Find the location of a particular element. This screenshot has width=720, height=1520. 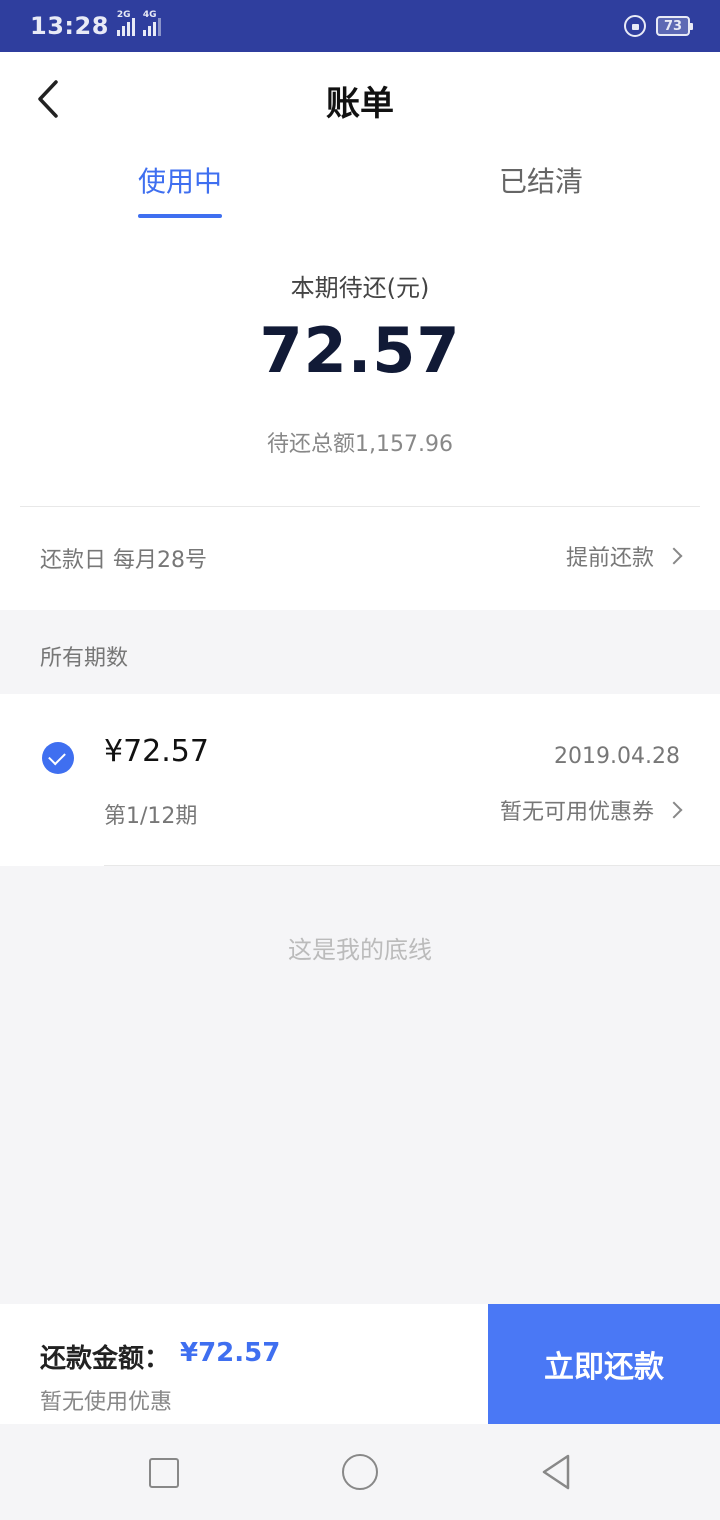

status-left: 13:28 2G 4G is located at coordinates (95, 25).